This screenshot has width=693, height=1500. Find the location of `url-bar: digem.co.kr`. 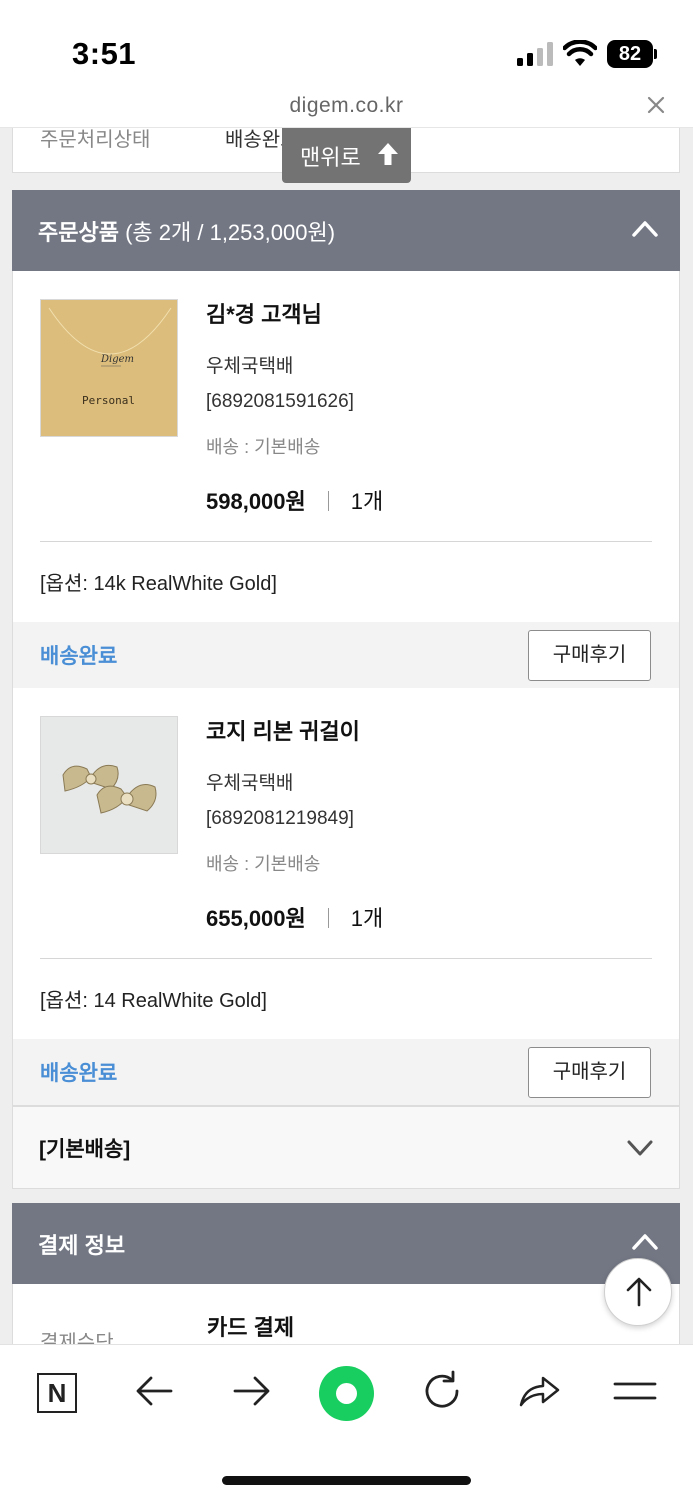

url-bar: digem.co.kr is located at coordinates (346, 109).